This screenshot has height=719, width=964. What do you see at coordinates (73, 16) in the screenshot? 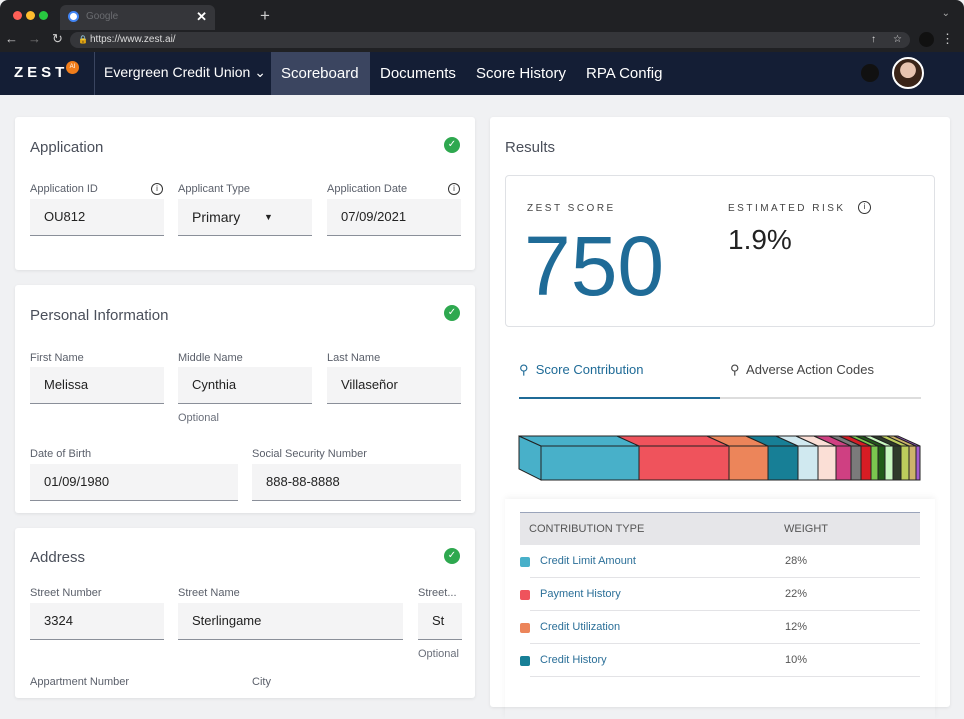
I see `google-icon` at bounding box center [73, 16].